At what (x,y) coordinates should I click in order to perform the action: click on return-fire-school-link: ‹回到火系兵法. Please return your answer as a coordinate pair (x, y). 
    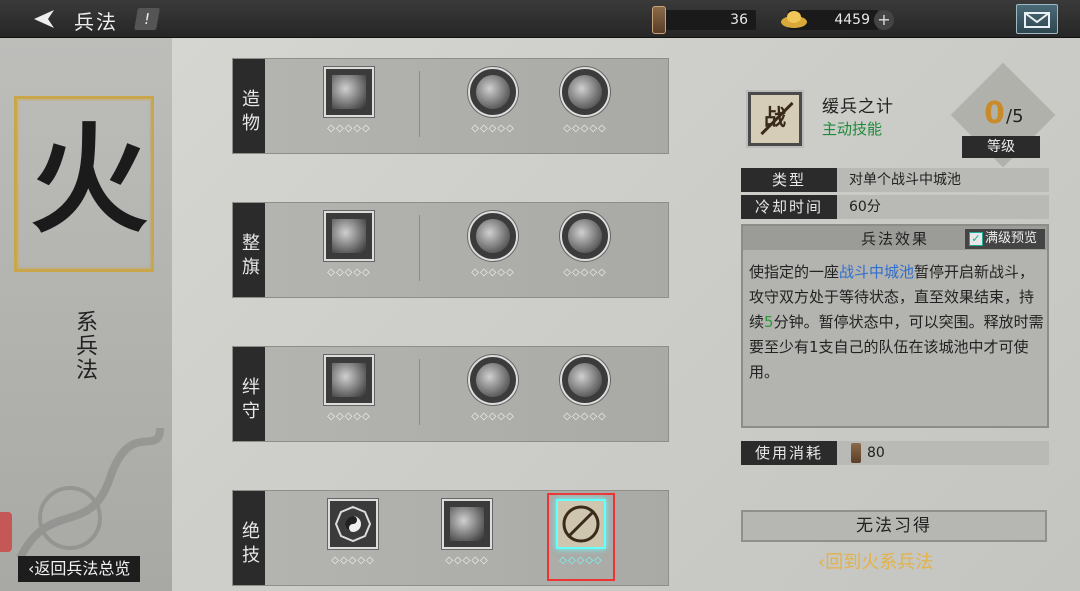
    Looking at the image, I should click on (875, 561).